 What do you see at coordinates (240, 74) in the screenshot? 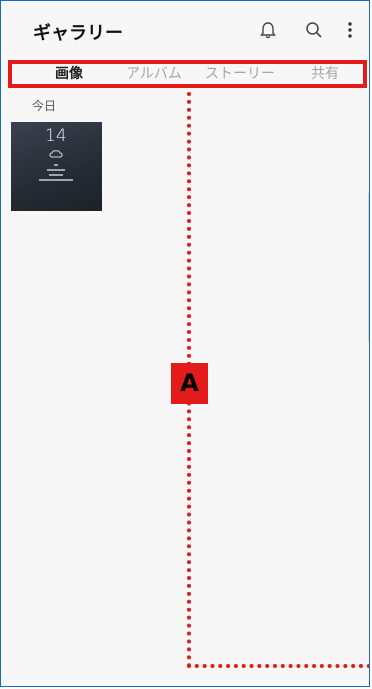
I see `tab-stories: ストーリー` at bounding box center [240, 74].